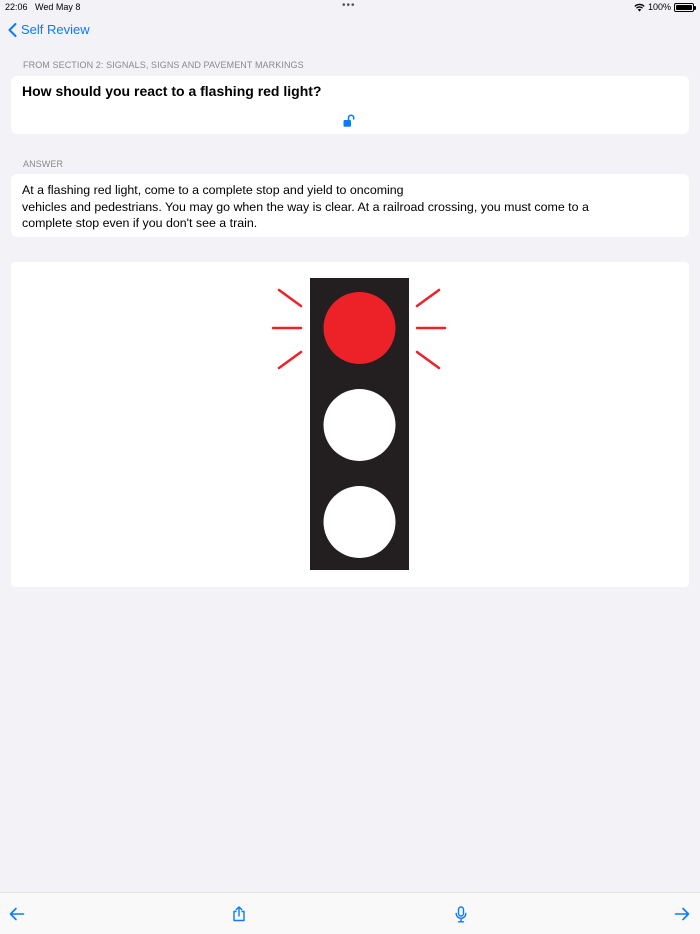  I want to click on back-button-label: Self Review, so click(55, 29).